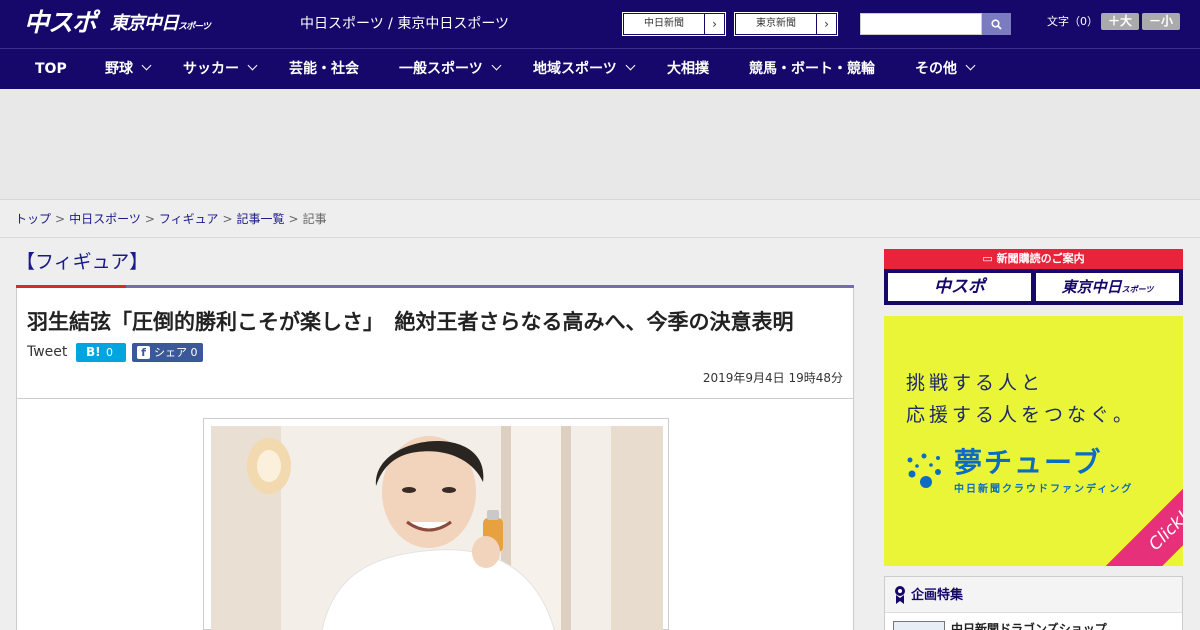 The width and height of the screenshot is (1200, 630). Describe the element at coordinates (1072, 21) in the screenshot. I see `font-size-label: 文字（0）` at that location.